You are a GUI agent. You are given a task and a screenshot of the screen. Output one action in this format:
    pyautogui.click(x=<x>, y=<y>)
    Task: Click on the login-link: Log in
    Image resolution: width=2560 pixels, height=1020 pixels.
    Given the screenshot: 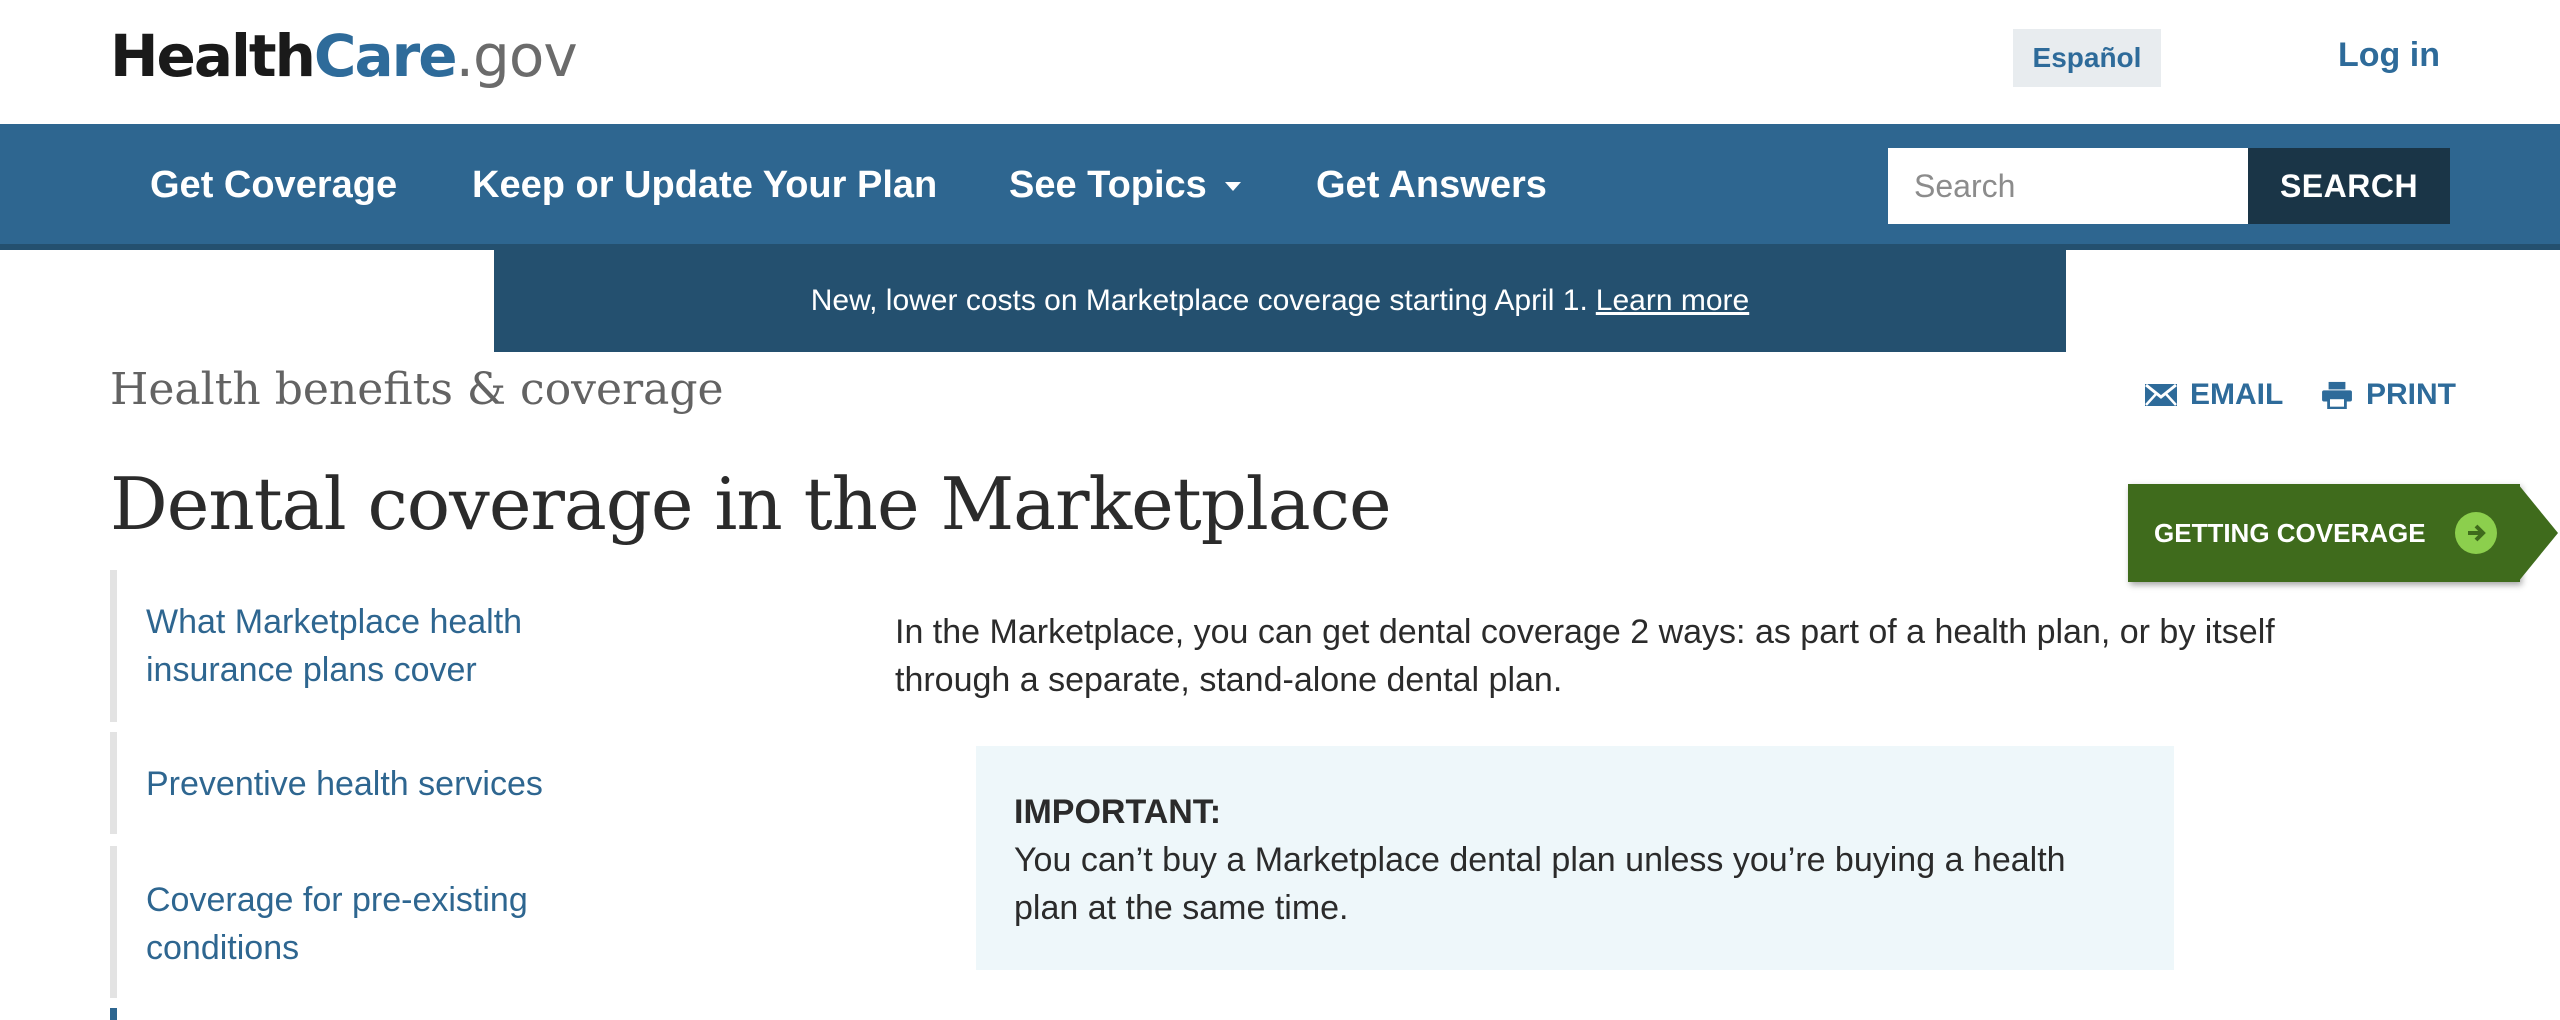 What is the action you would take?
    pyautogui.click(x=2389, y=55)
    